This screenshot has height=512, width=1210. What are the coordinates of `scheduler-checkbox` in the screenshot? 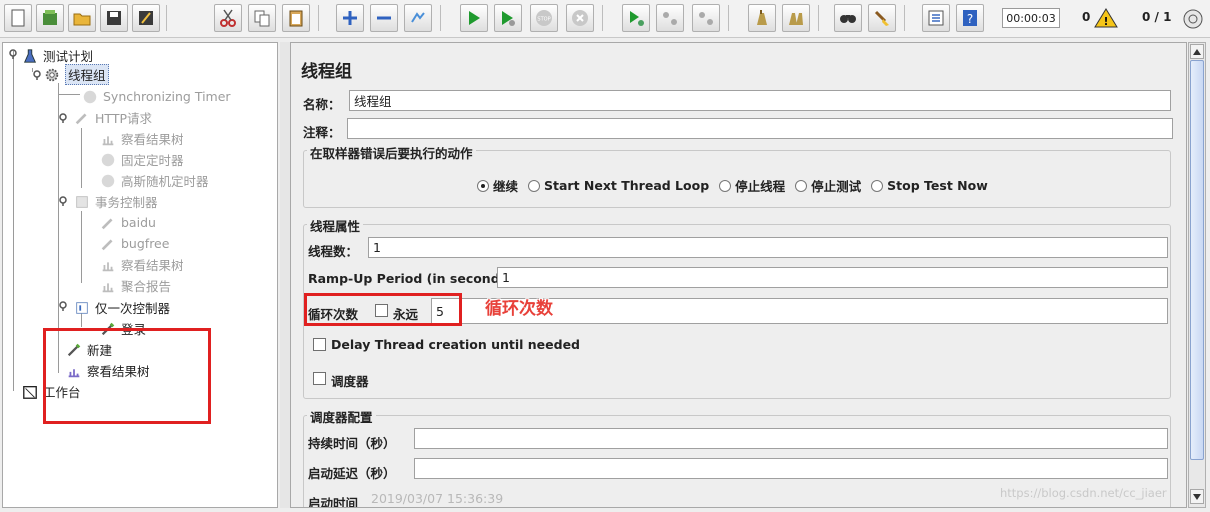 It's located at (319, 378).